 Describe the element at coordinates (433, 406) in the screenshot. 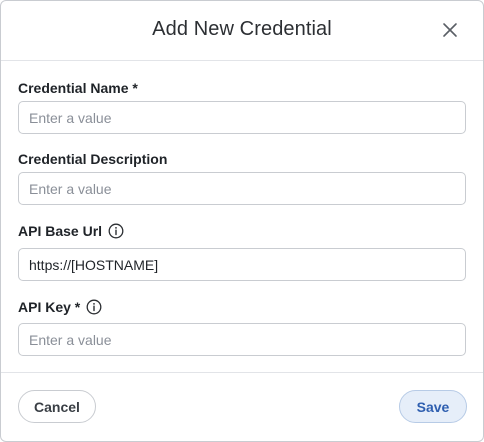

I see `save-button: Save` at that location.